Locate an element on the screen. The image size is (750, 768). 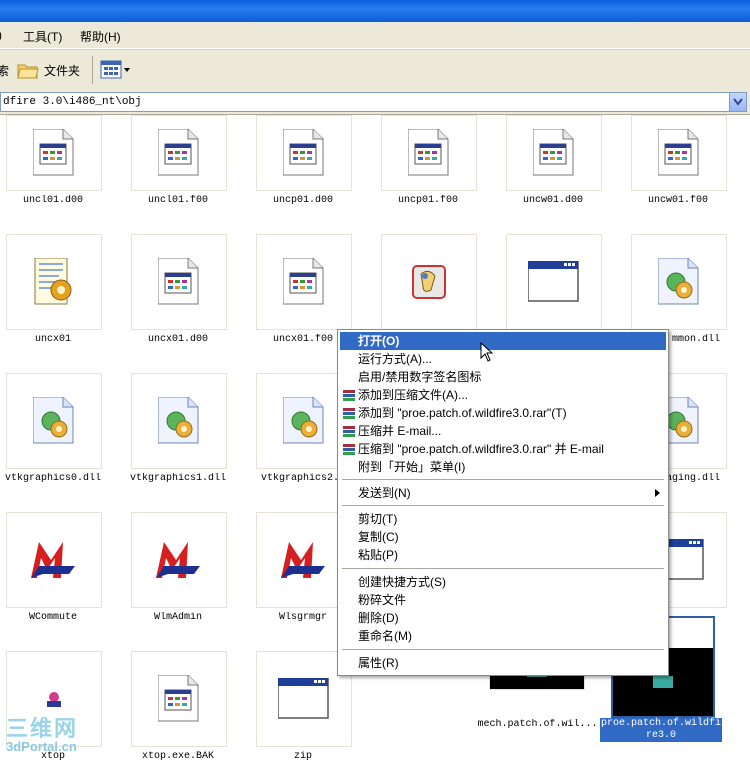
address-input: dfire 3.0\i486_nt\obj is located at coordinates (365, 102).